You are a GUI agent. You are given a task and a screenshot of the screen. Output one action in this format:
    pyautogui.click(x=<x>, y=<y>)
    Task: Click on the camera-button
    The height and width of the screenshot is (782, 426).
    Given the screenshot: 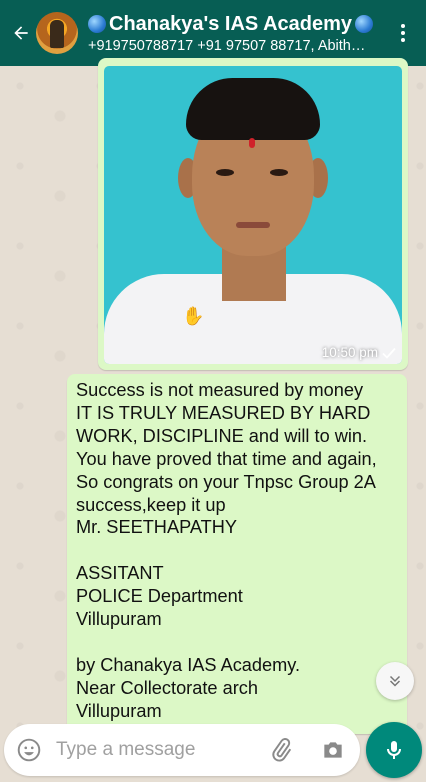 What is the action you would take?
    pyautogui.click(x=333, y=750)
    